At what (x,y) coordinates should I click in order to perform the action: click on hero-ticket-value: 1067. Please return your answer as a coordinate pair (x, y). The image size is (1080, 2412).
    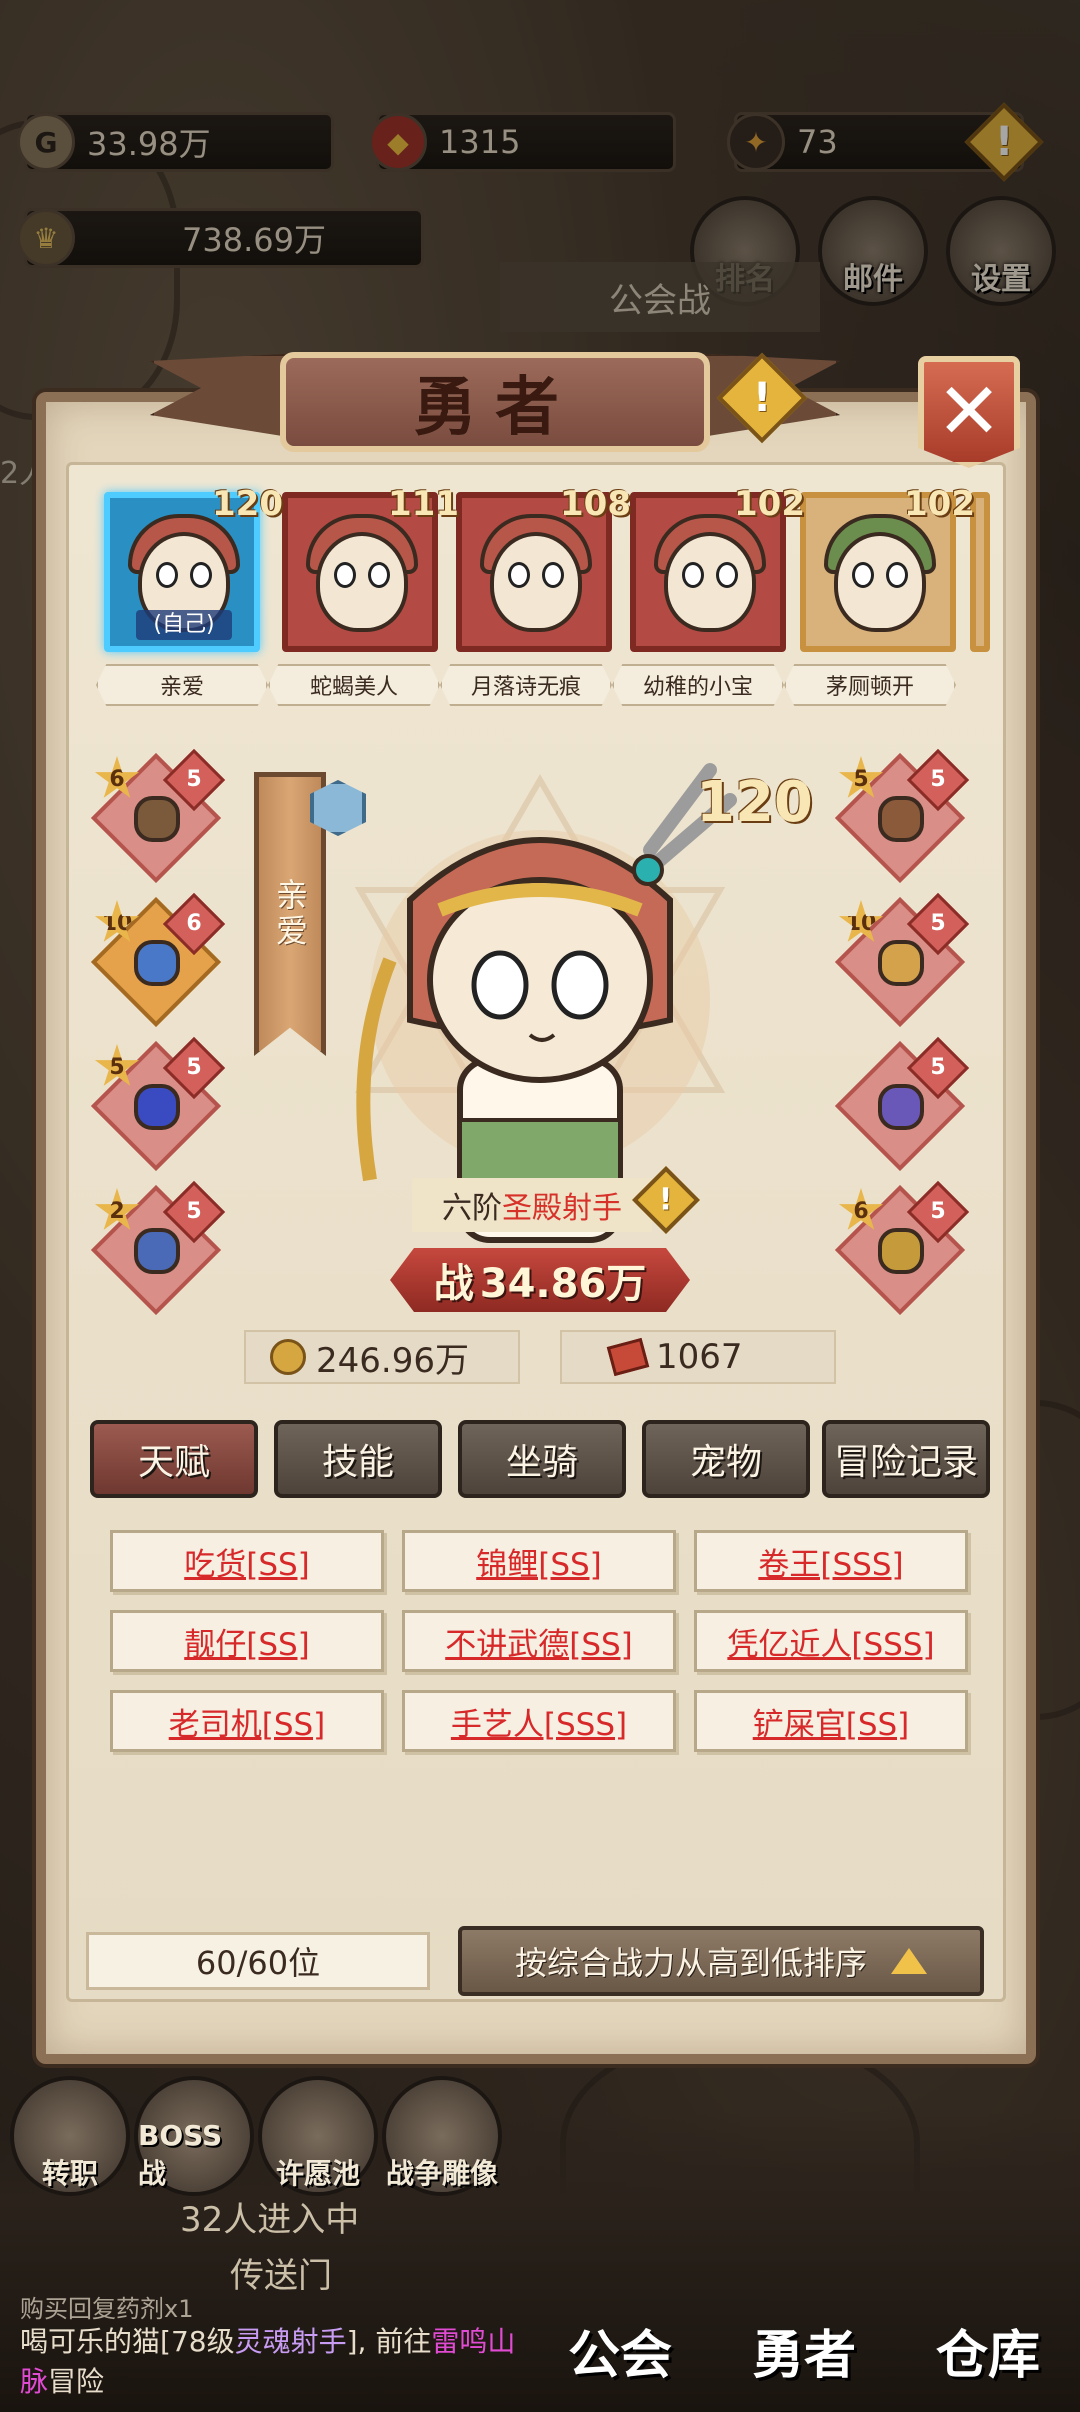
    Looking at the image, I should click on (699, 1357).